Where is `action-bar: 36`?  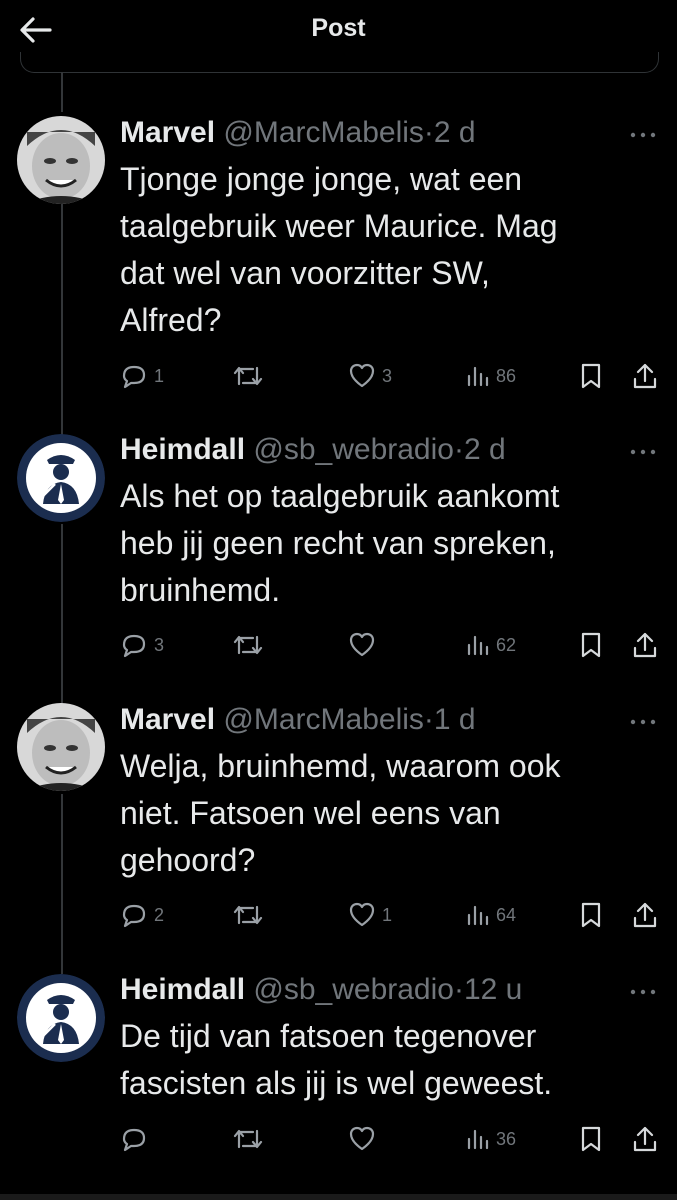
action-bar: 36 is located at coordinates (338, 1139).